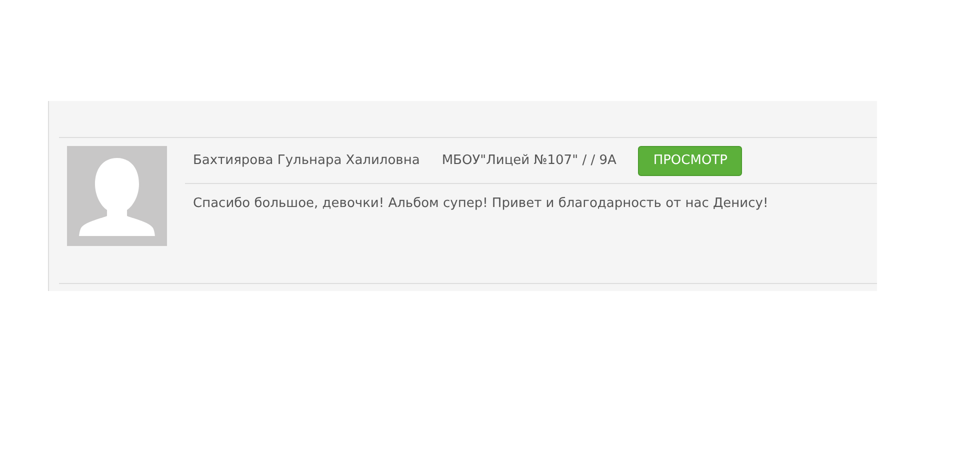 Image resolution: width=963 pixels, height=457 pixels. What do you see at coordinates (306, 161) in the screenshot?
I see `author-name: Бахтиярова Гульнара Халиловна` at bounding box center [306, 161].